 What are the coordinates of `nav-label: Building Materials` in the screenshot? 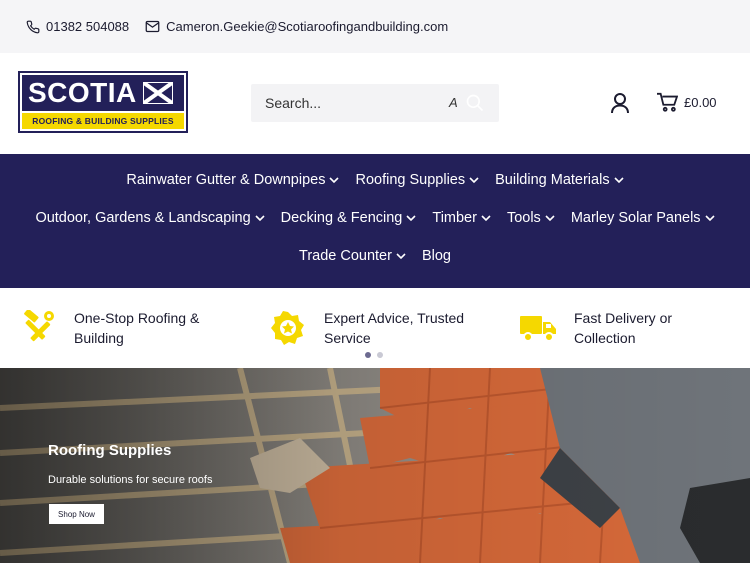 It's located at (552, 180).